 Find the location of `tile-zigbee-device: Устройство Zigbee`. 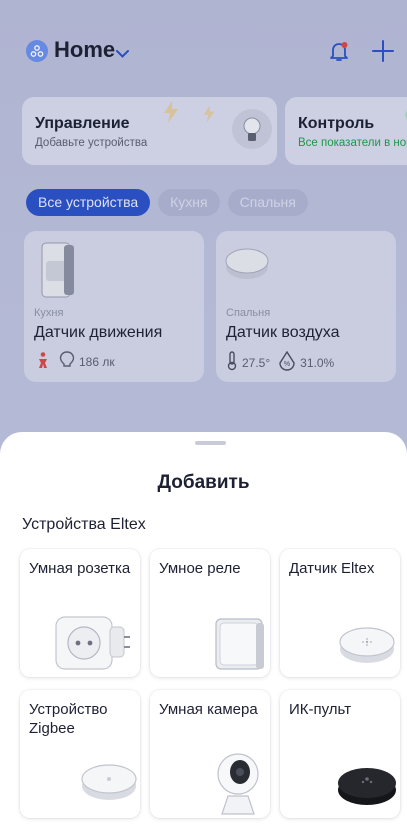

tile-zigbee-device: Устройство Zigbee is located at coordinates (80, 754).